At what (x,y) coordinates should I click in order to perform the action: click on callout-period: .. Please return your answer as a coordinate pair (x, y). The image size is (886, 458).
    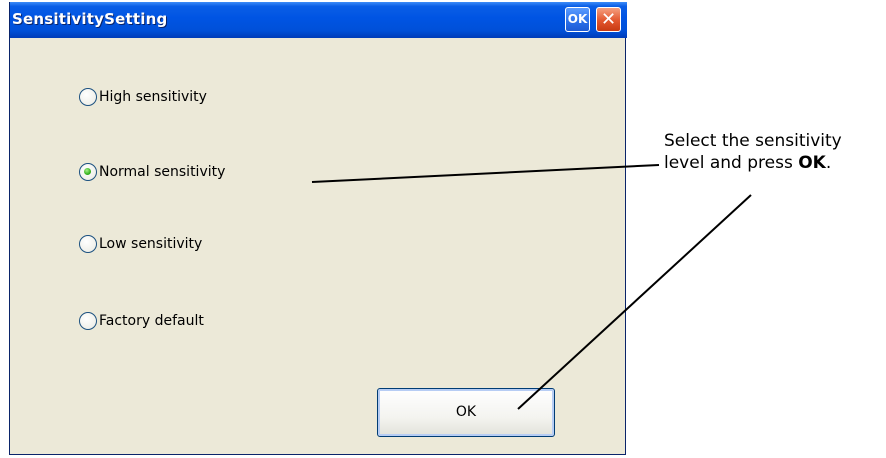
    Looking at the image, I should click on (828, 163).